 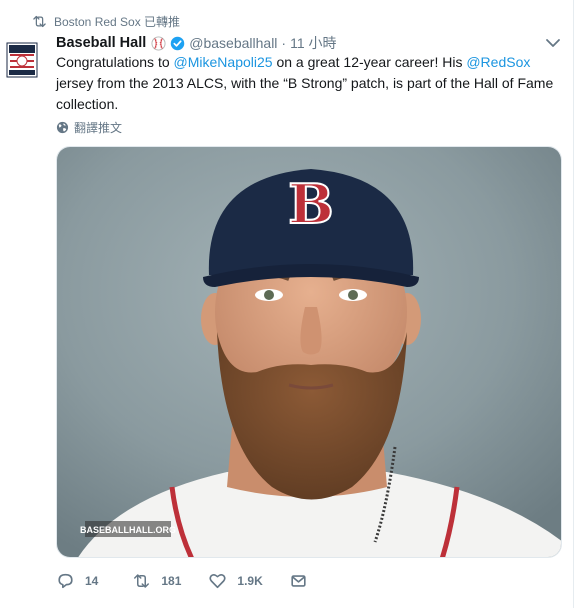 What do you see at coordinates (92, 581) in the screenshot?
I see `reply-count: 14` at bounding box center [92, 581].